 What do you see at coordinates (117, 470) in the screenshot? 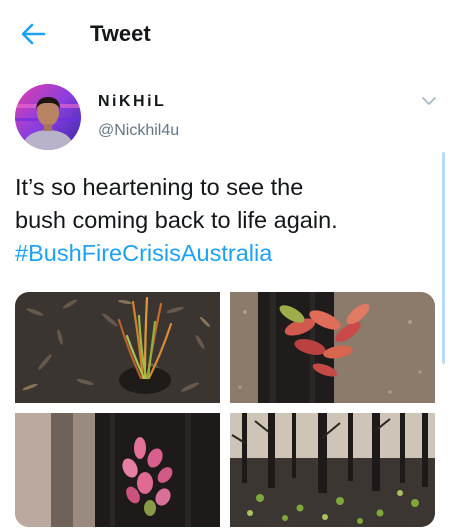
I see `photo-pink-shoots` at bounding box center [117, 470].